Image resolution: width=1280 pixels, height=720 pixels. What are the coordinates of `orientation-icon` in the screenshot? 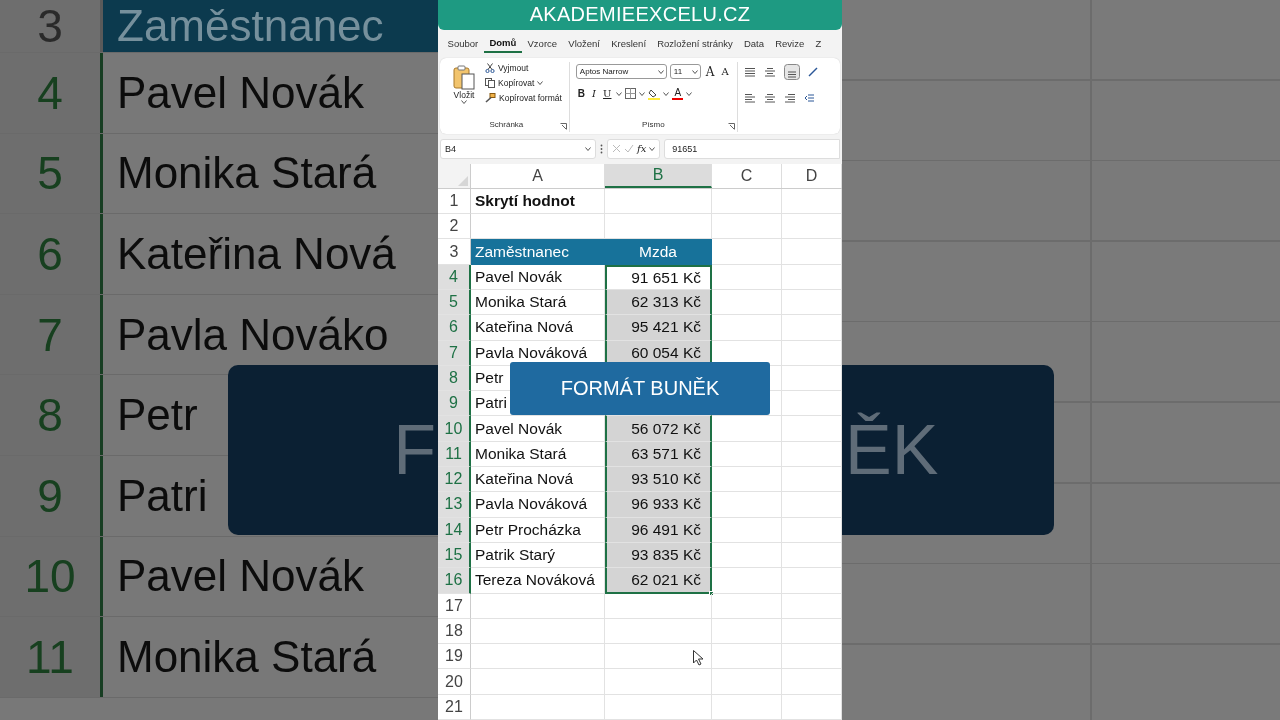 It's located at (812, 71).